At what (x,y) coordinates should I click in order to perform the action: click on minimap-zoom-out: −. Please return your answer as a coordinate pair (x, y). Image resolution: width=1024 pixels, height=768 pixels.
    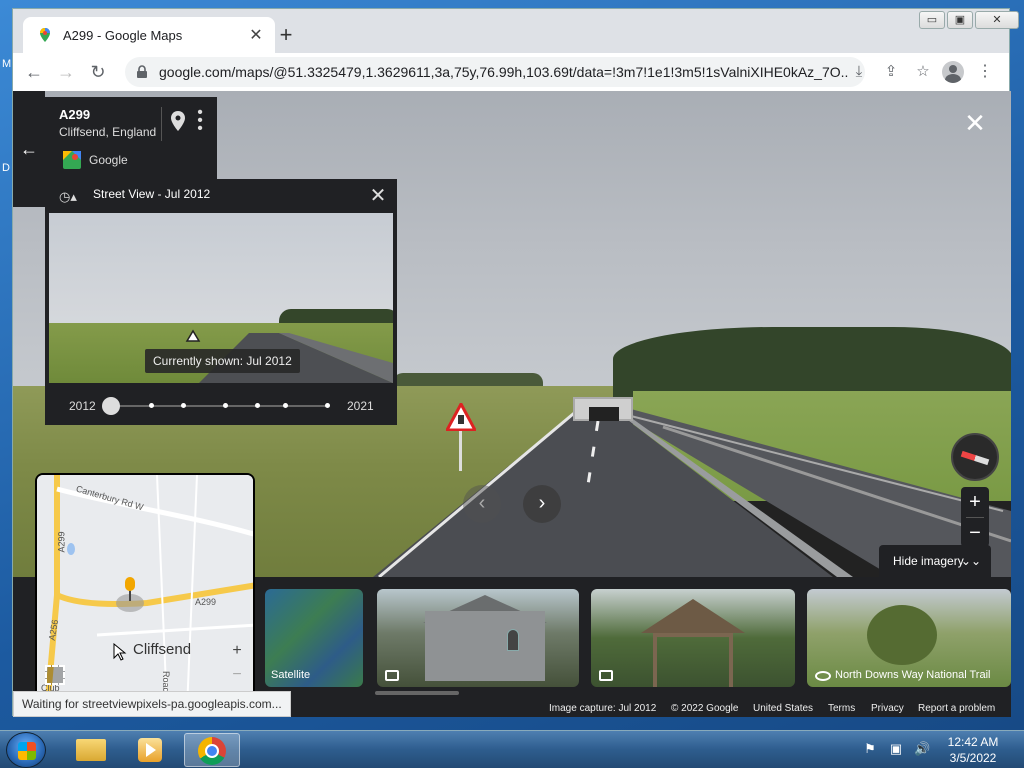
    Looking at the image, I should click on (237, 675).